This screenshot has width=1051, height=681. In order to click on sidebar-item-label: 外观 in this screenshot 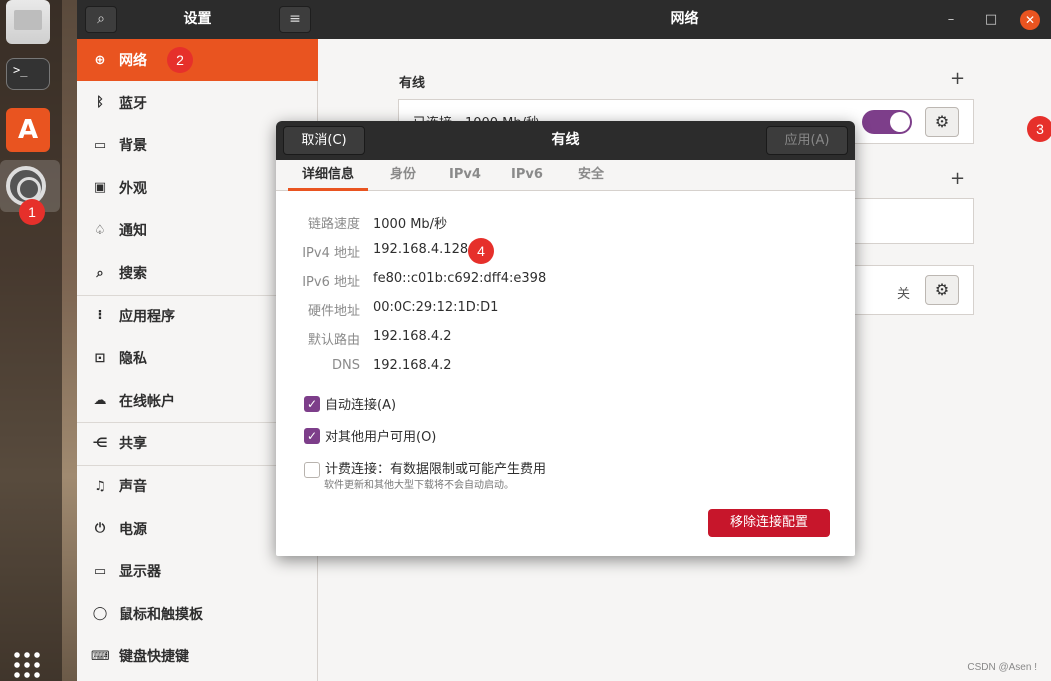, I will do `click(133, 188)`.